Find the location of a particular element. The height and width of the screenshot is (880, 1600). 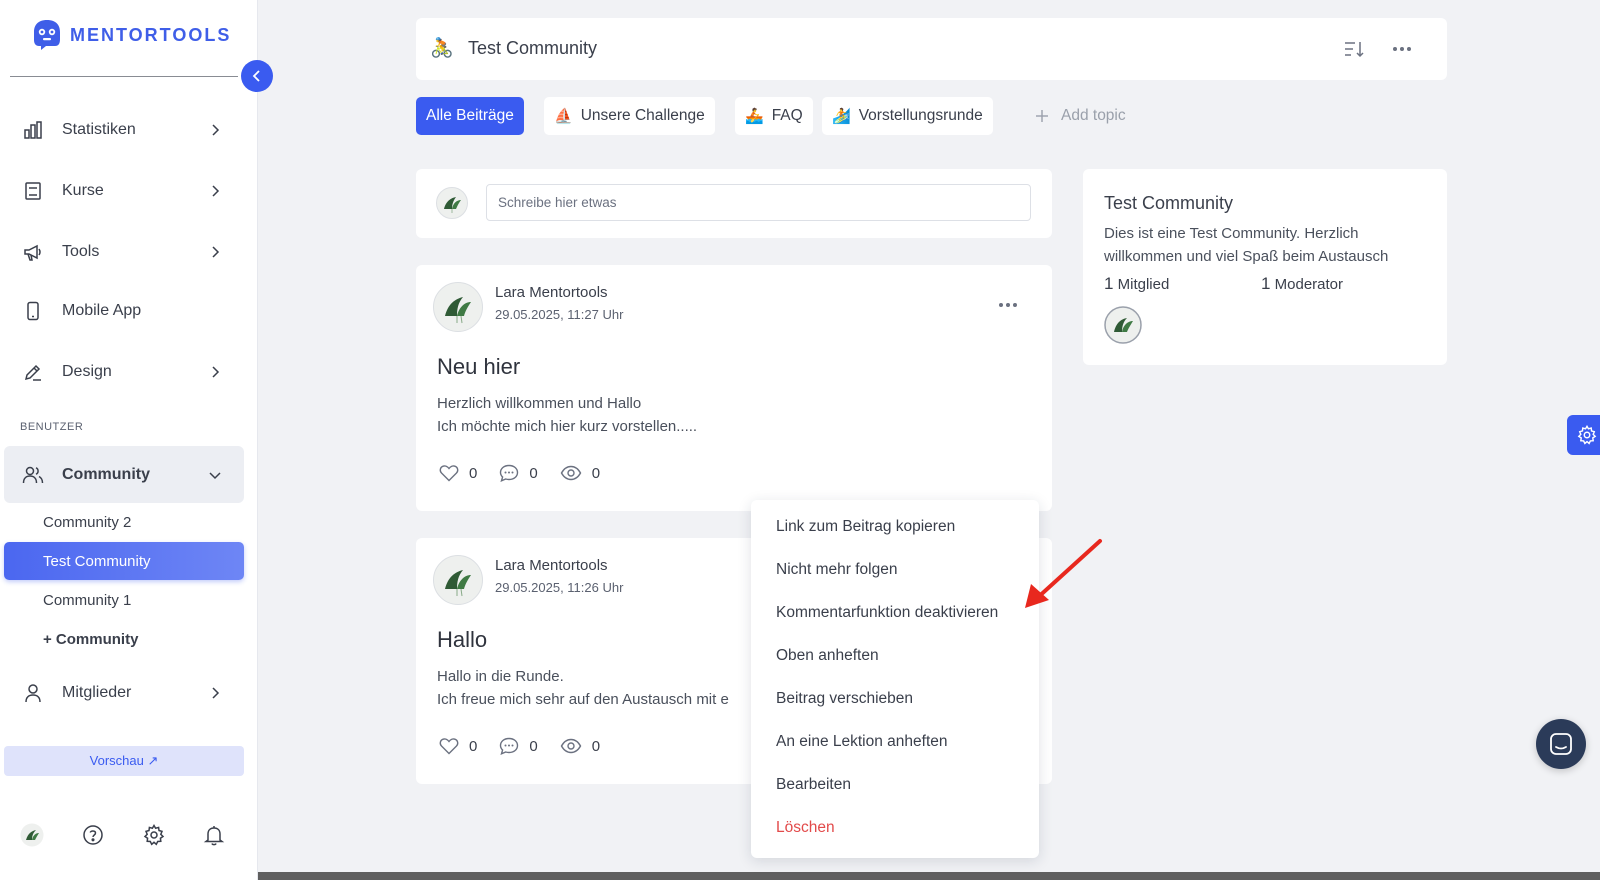

add-topic-button: Add topic is located at coordinates (1080, 116).